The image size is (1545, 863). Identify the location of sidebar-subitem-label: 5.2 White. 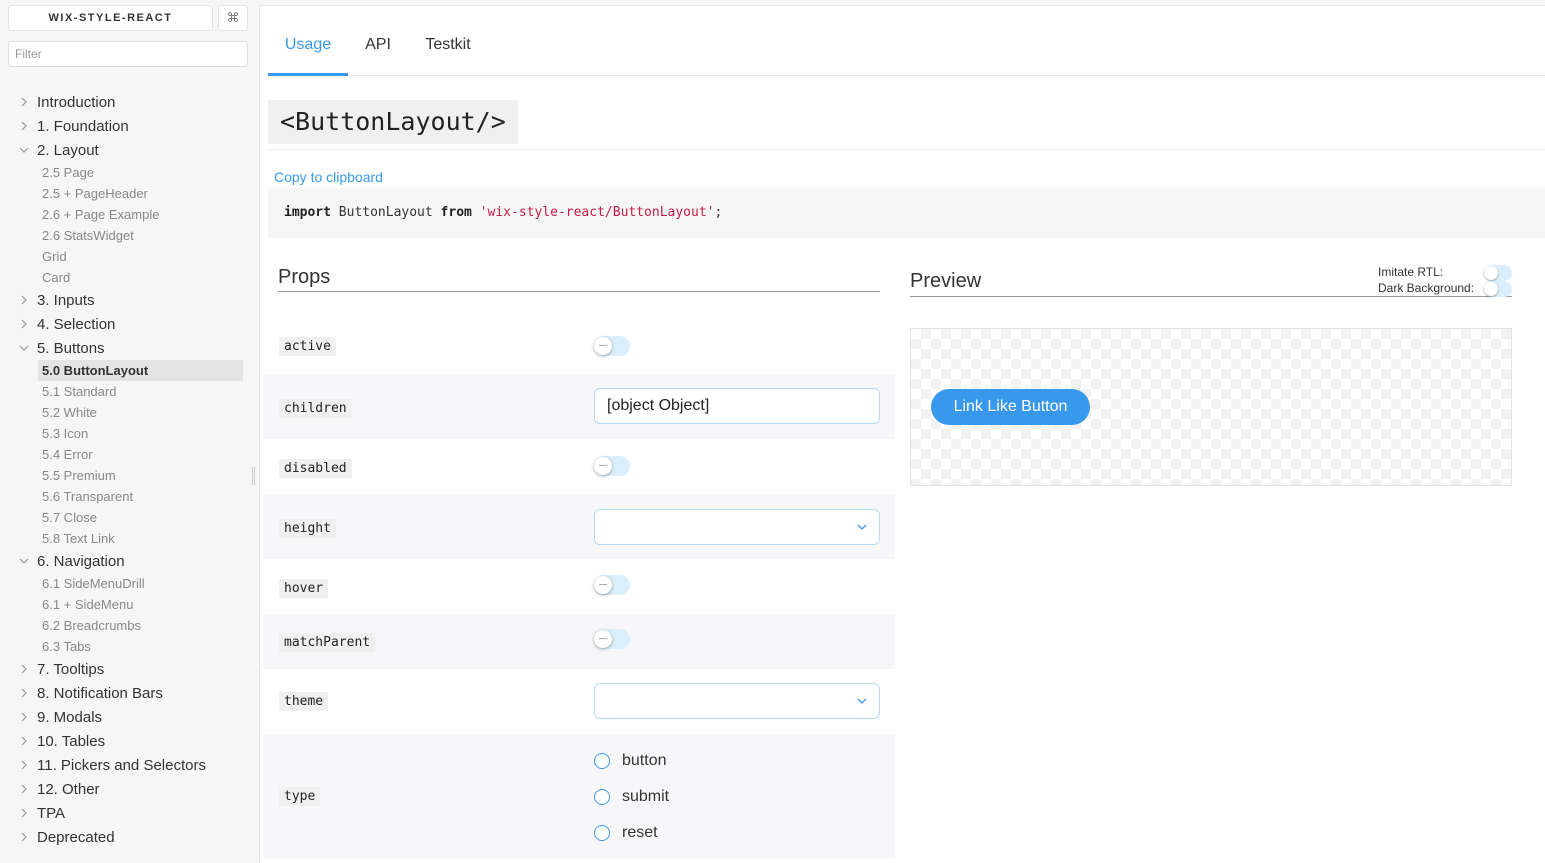
(69, 412).